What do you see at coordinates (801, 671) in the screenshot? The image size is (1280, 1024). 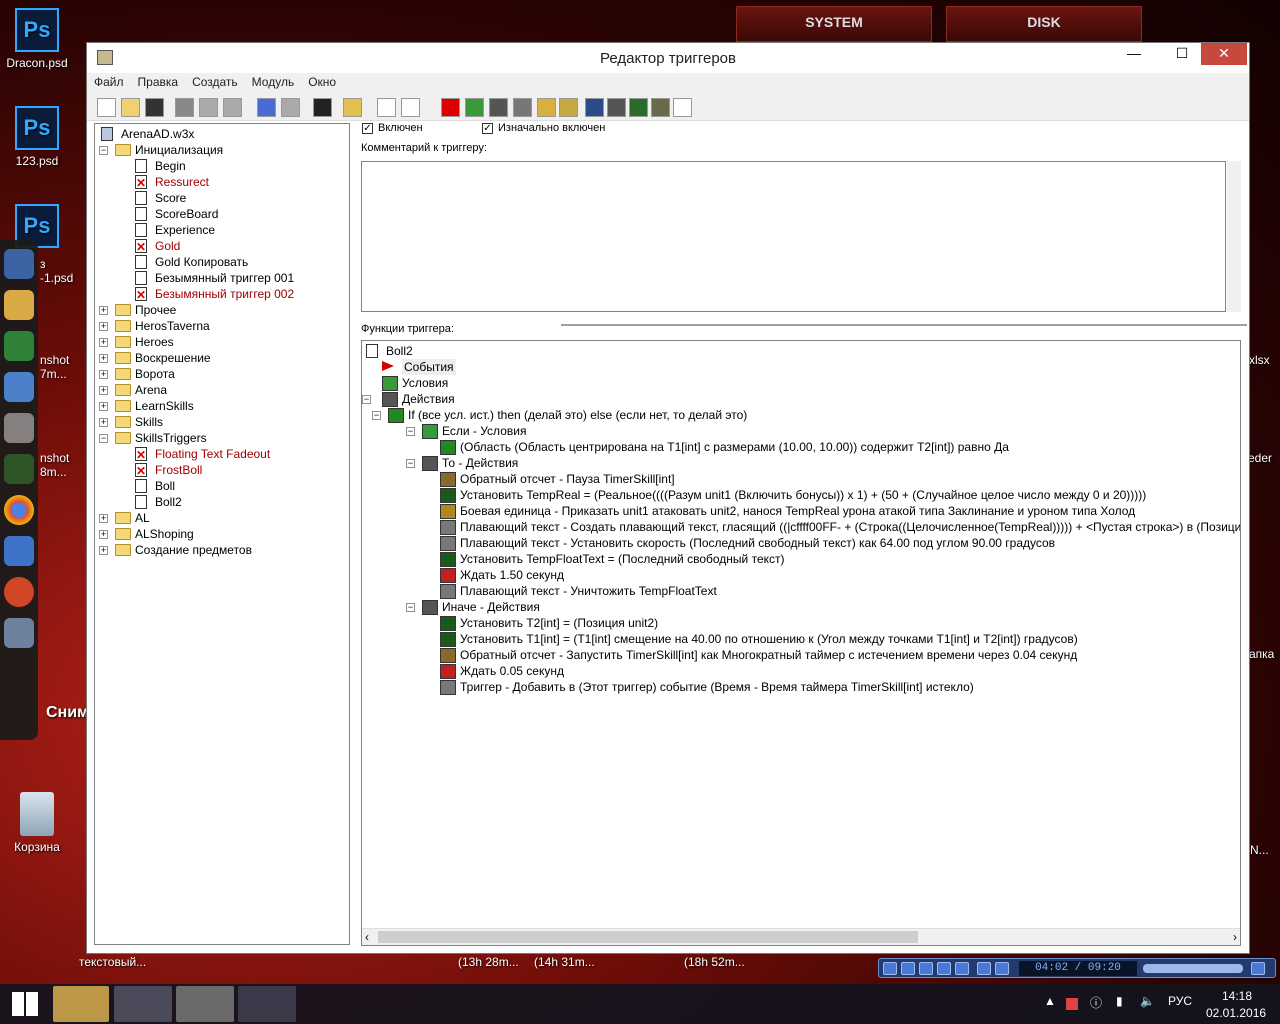 I see `function-item: Ждать 0.05 секунд` at bounding box center [801, 671].